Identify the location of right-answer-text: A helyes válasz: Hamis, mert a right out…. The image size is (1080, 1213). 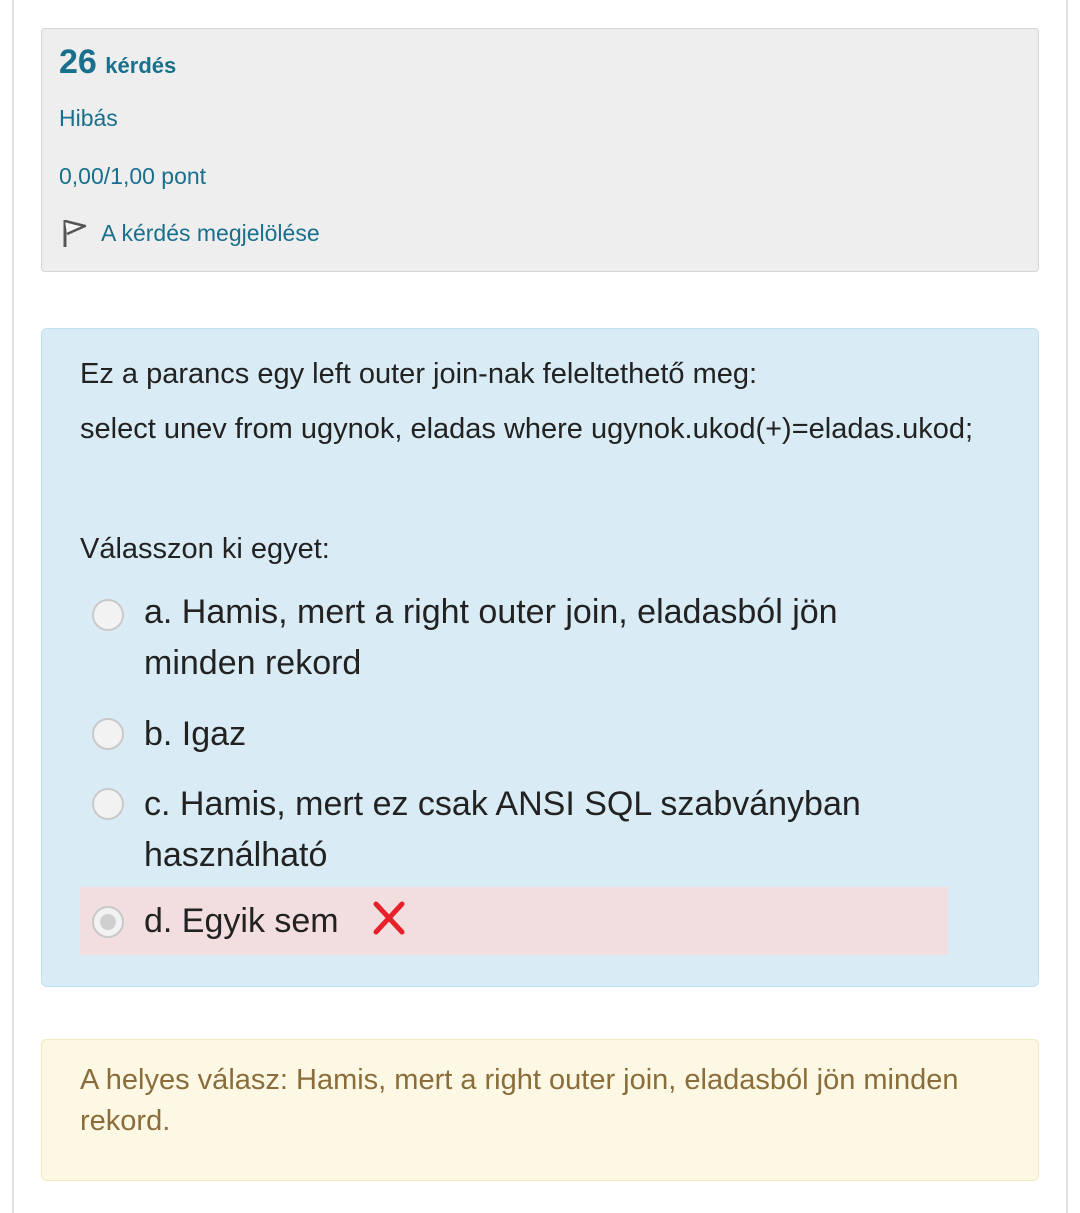
(519, 1100).